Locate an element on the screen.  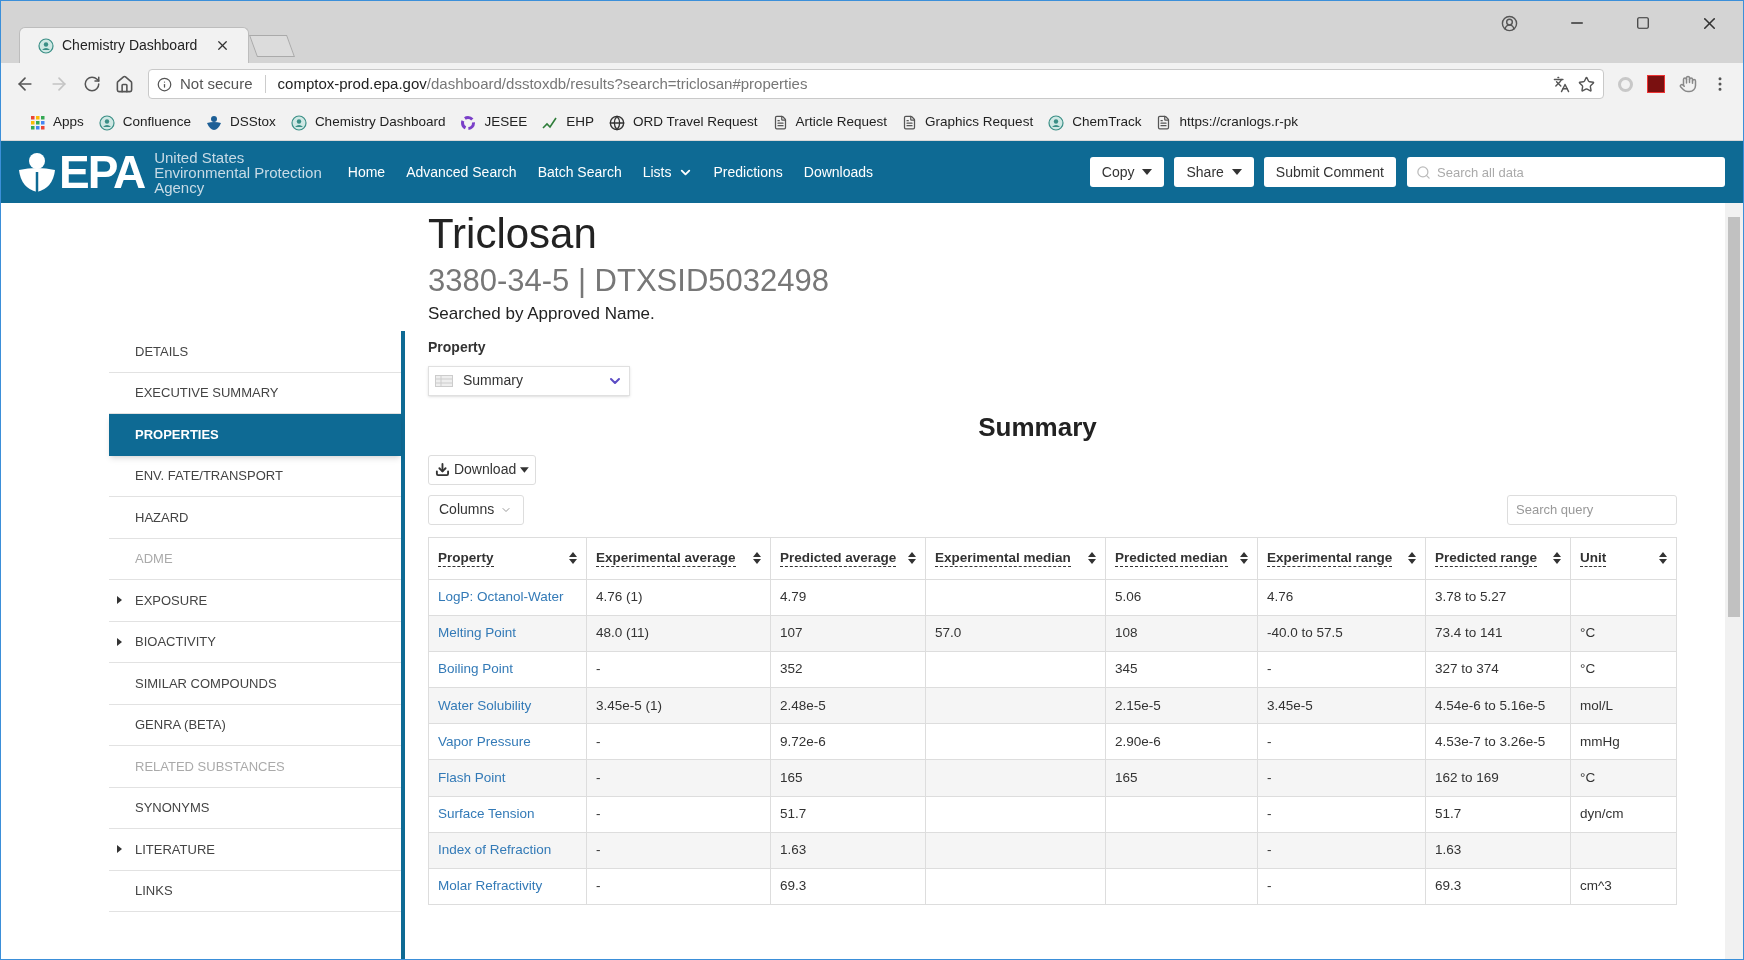
search-icon is located at coordinates (1423, 172).